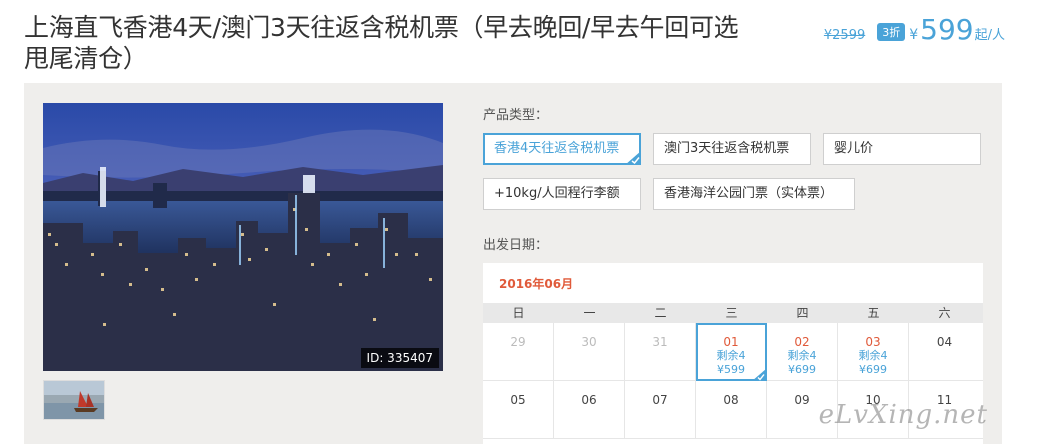 This screenshot has width=1043, height=444. What do you see at coordinates (660, 400) in the screenshot?
I see `day-number: 07` at bounding box center [660, 400].